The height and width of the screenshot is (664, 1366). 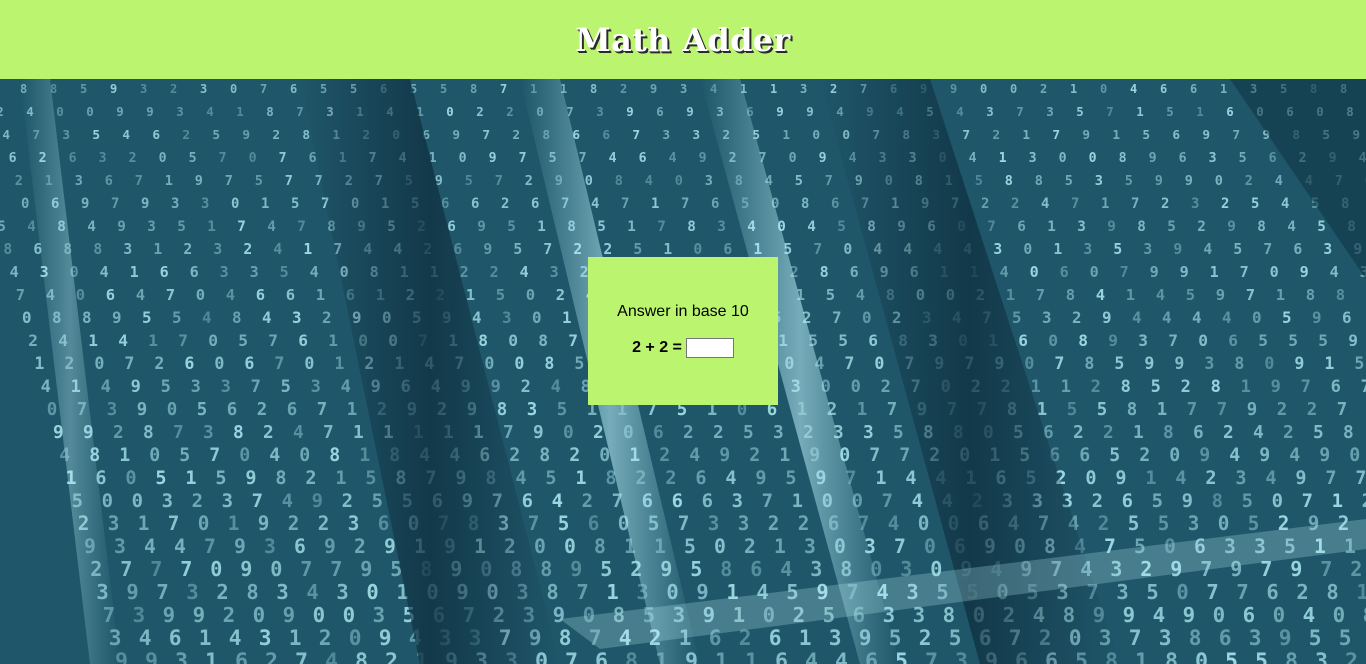 What do you see at coordinates (709, 348) in the screenshot?
I see `answer-input` at bounding box center [709, 348].